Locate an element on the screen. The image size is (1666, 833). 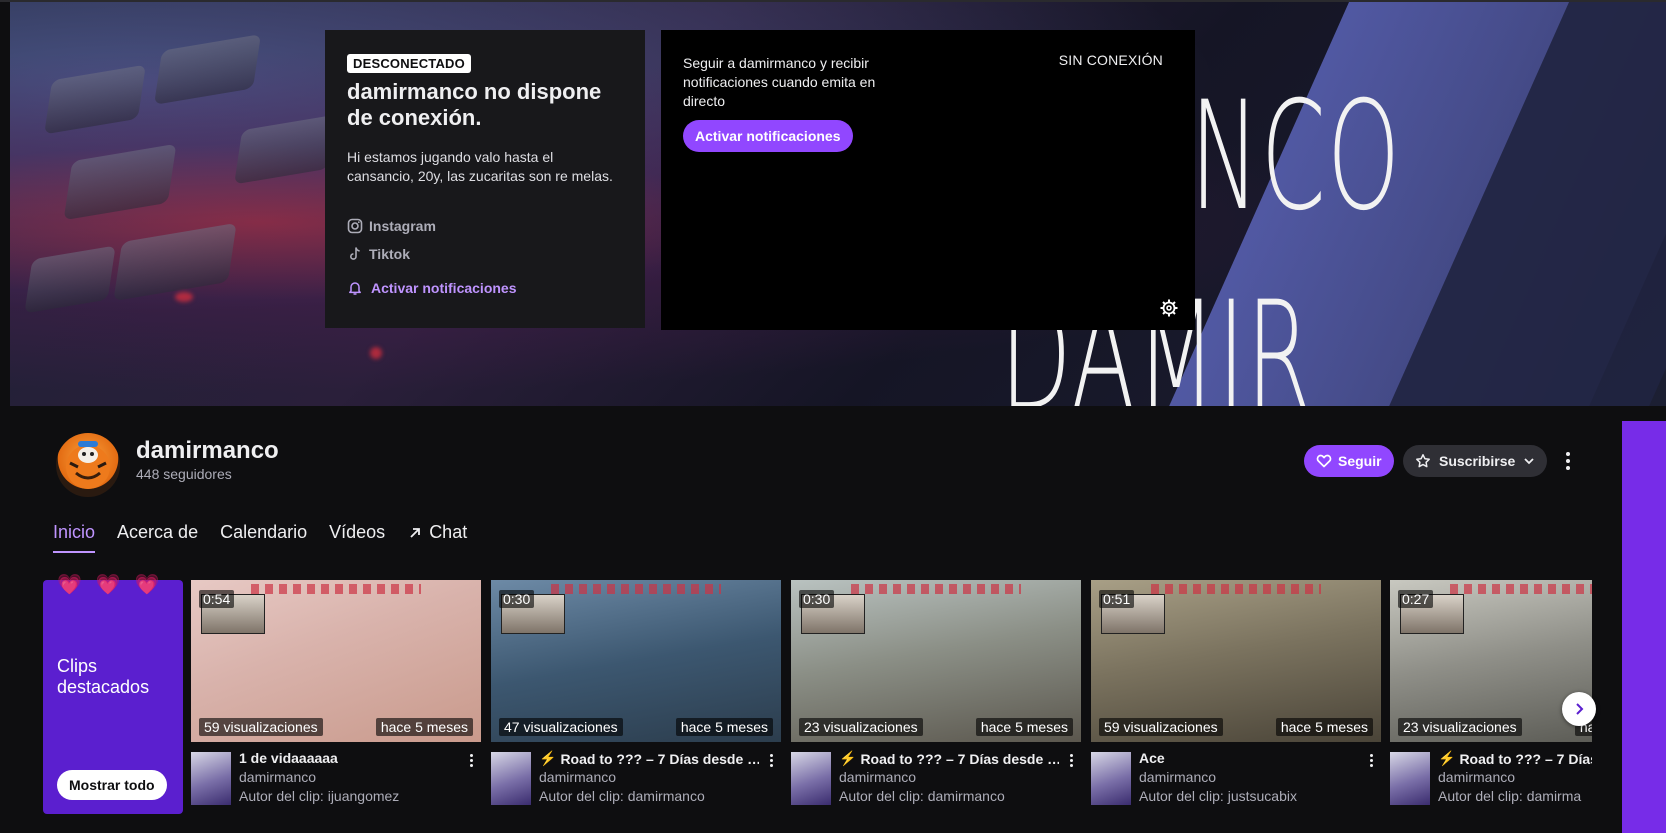
featured-clips-card: 💗 💗 💗 Clips destacados Mostrar todo is located at coordinates (113, 694).